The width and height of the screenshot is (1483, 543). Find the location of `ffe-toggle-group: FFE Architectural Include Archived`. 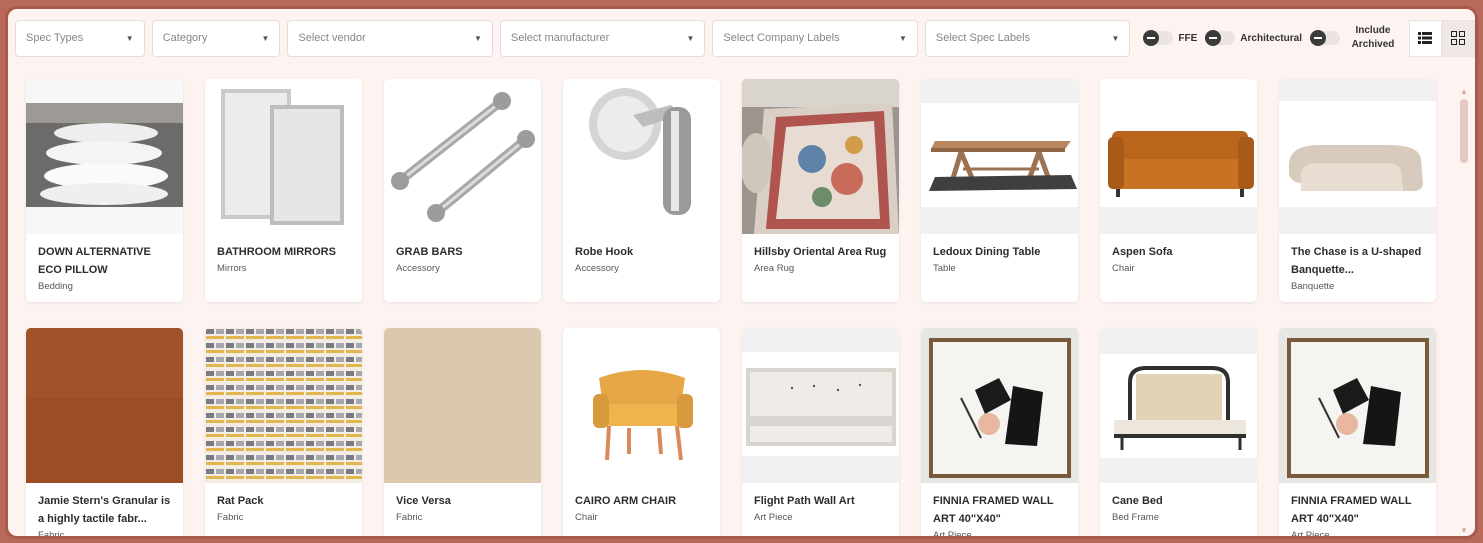

ffe-toggle-group: FFE Architectural Include Archived is located at coordinates (1271, 38).